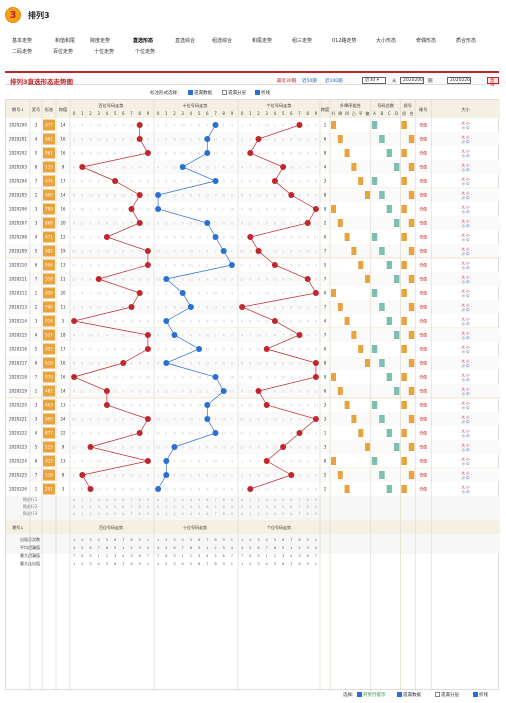 The height and width of the screenshot is (703, 506). What do you see at coordinates (104, 51) in the screenshot?
I see `nav-item-14: 十位走势` at bounding box center [104, 51].